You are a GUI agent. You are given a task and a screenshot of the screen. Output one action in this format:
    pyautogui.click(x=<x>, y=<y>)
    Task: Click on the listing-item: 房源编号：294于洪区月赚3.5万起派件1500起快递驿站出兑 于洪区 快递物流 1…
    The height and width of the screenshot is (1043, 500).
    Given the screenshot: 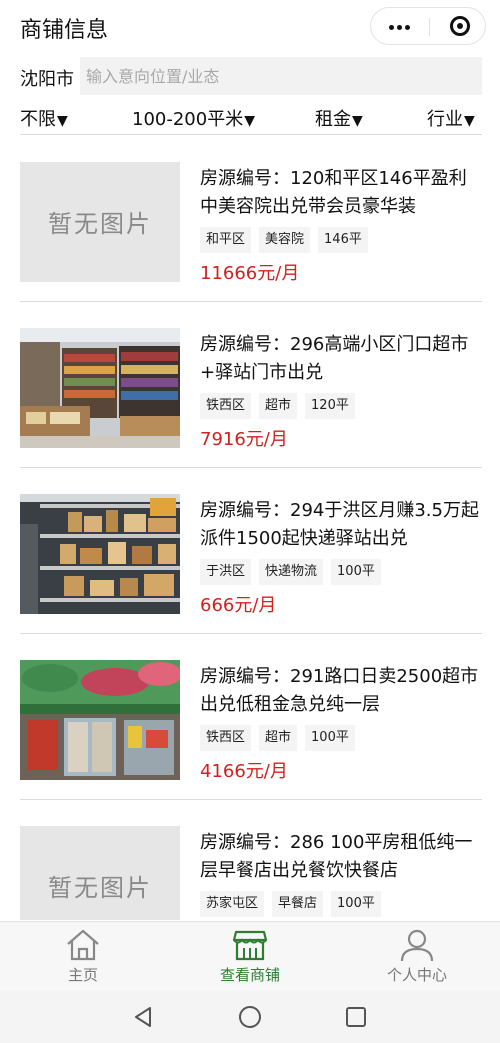 What is the action you would take?
    pyautogui.click(x=251, y=550)
    